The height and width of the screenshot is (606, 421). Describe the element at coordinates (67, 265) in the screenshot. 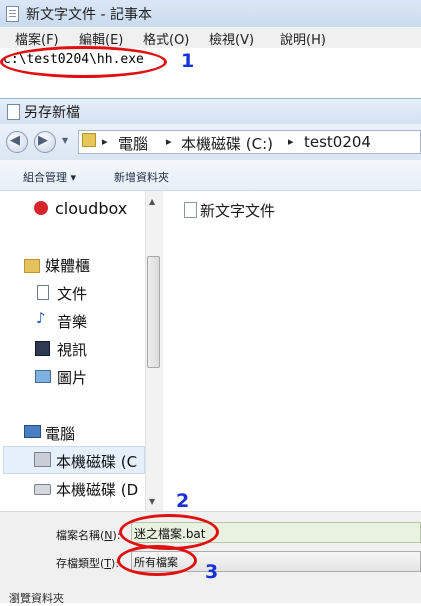

I see `nav-item-libraries: 媒體櫃` at that location.